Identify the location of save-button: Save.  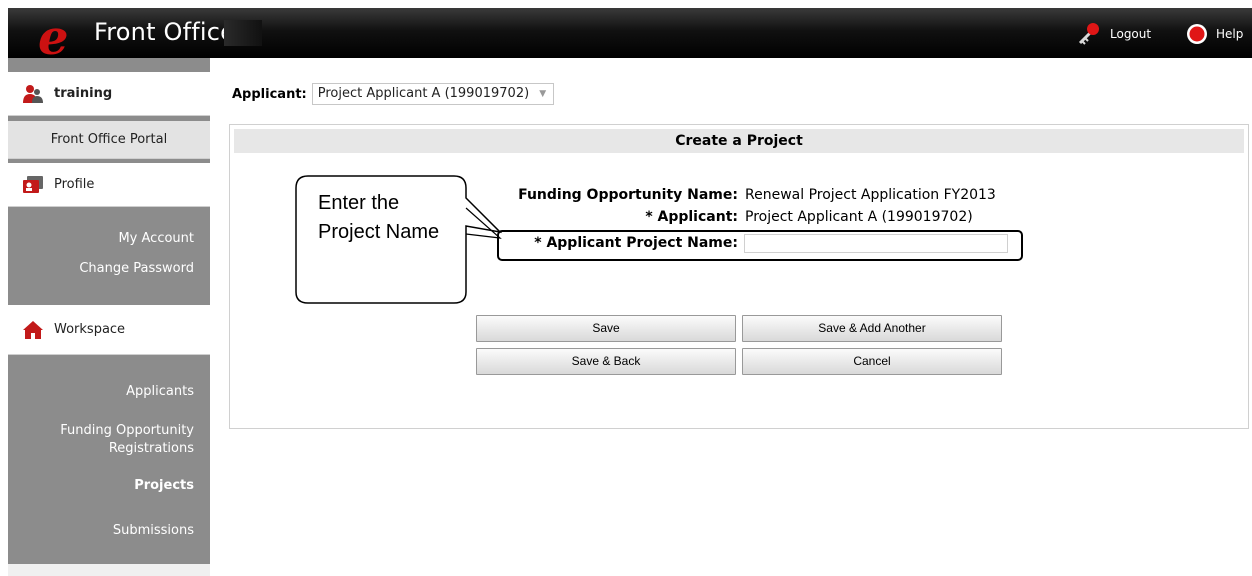
(606, 328).